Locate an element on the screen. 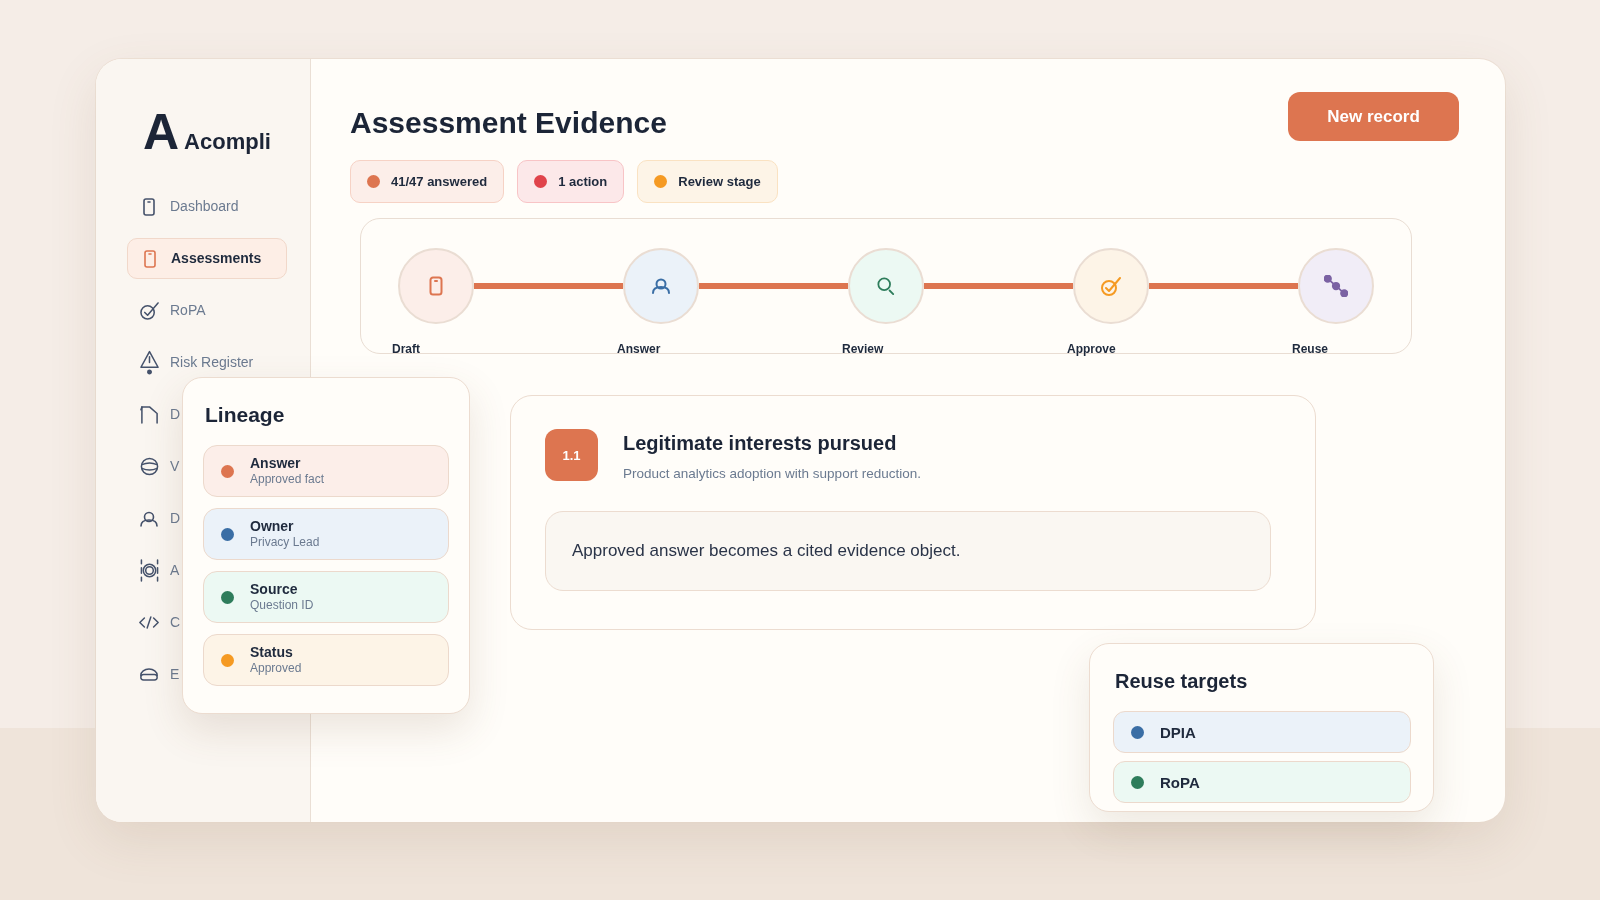  target-icon is located at coordinates (149, 570).